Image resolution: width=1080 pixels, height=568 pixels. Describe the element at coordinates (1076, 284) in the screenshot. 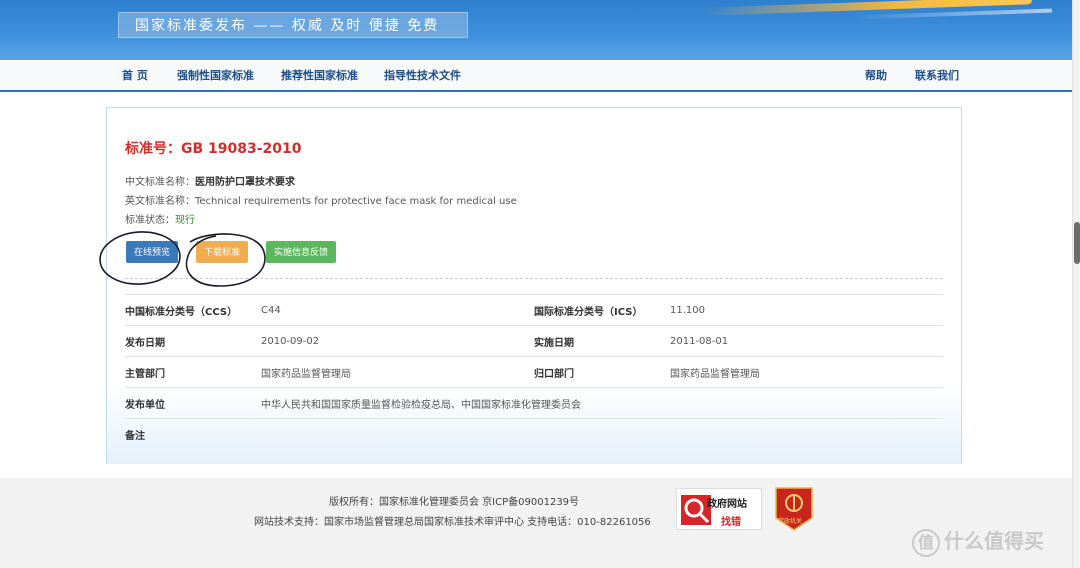

I see `page-scrollbar` at that location.